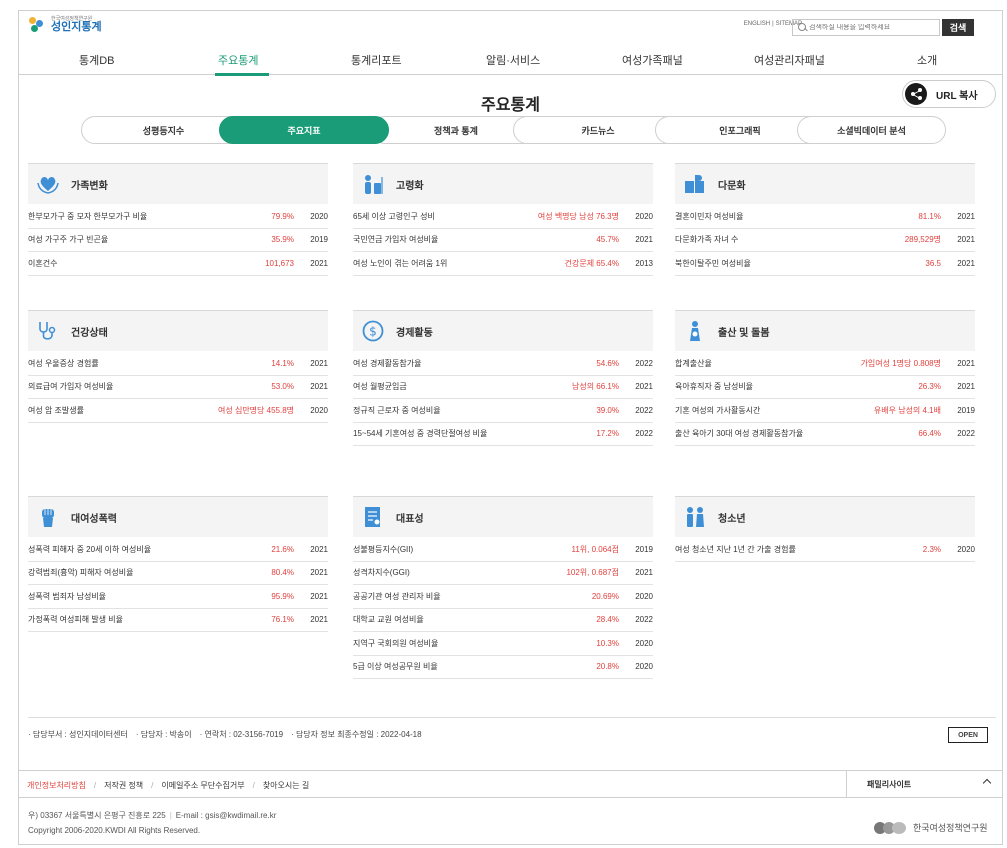 The height and width of the screenshot is (848, 1007). I want to click on search-box, so click(866, 27).